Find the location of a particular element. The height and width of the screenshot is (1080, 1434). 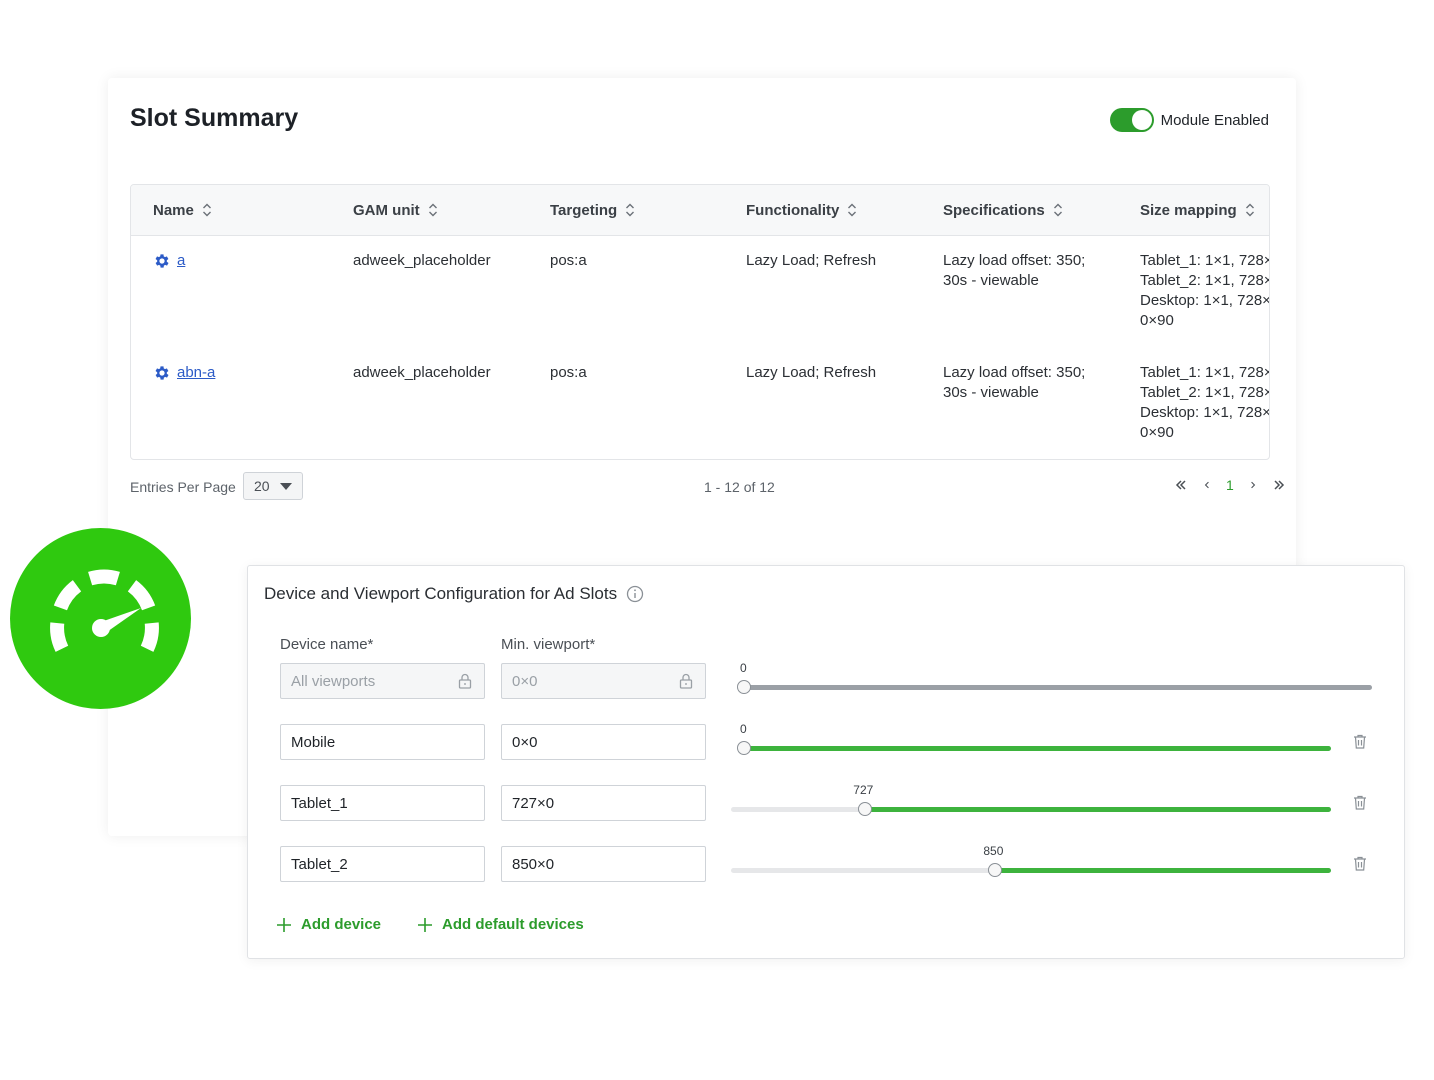

size-line: Tablet_2: 1×1, 728× is located at coordinates (1205, 280).